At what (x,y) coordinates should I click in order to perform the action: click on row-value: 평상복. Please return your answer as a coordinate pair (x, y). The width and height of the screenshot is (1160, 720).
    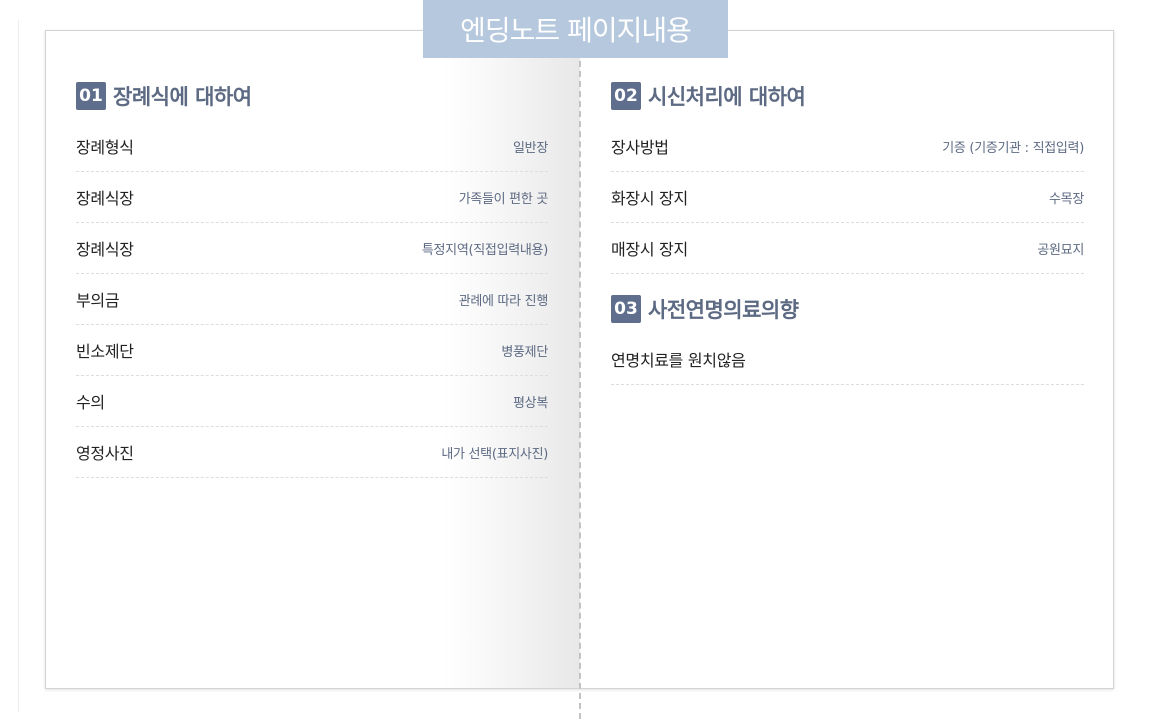
    Looking at the image, I should click on (530, 403).